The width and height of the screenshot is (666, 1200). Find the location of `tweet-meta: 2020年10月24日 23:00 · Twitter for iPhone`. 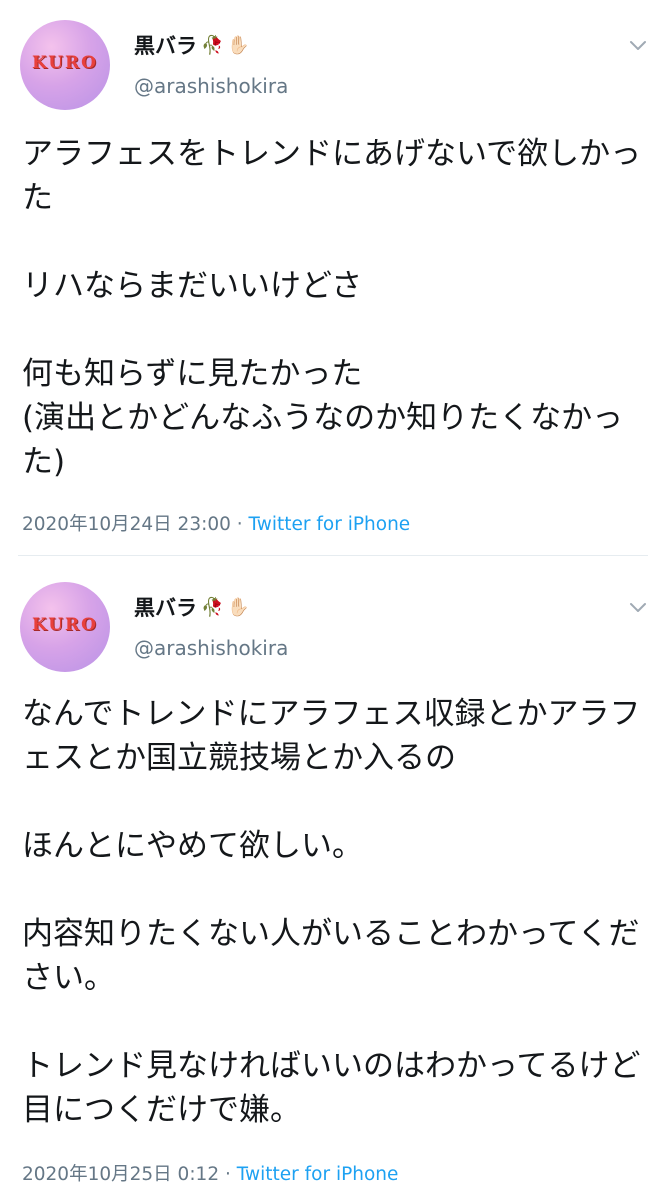

tweet-meta: 2020年10月24日 23:00 · Twitter for iPhone is located at coordinates (216, 523).